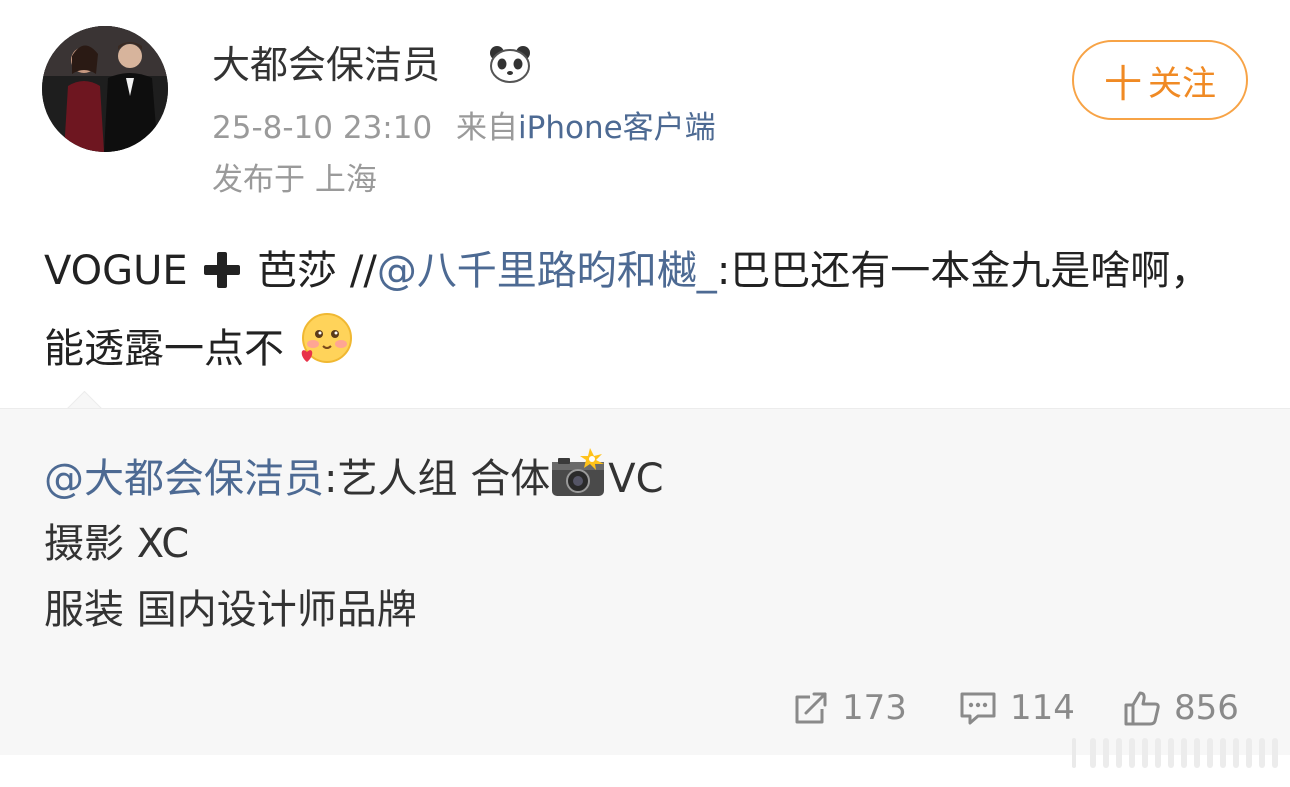 The height and width of the screenshot is (787, 1290). I want to click on repost-count: 173, so click(874, 708).